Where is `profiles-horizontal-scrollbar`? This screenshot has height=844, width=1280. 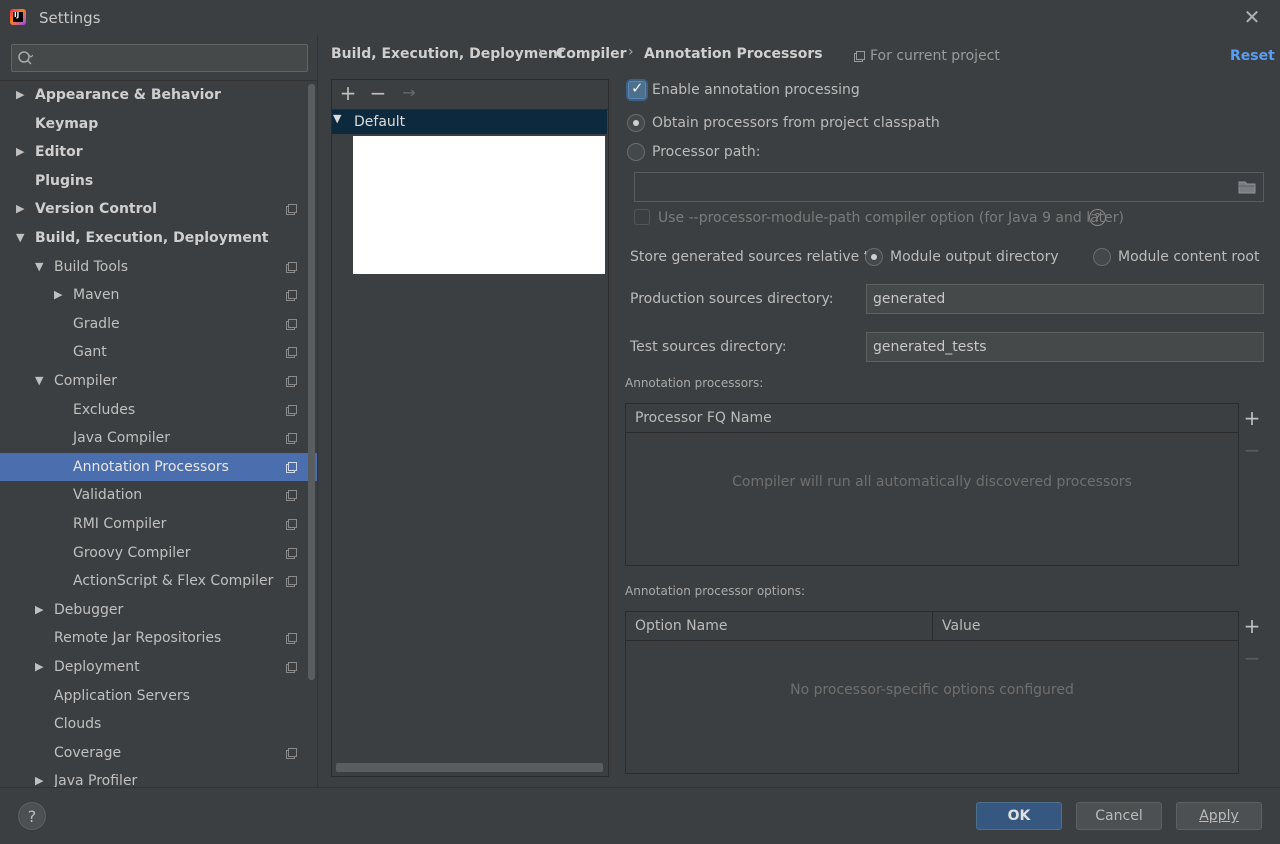
profiles-horizontal-scrollbar is located at coordinates (469, 767).